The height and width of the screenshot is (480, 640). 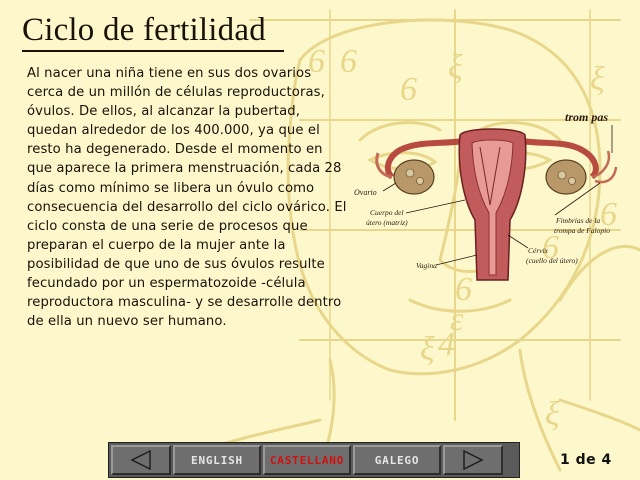 I want to click on page-title: Ciclo de fertilidad, so click(x=144, y=30).